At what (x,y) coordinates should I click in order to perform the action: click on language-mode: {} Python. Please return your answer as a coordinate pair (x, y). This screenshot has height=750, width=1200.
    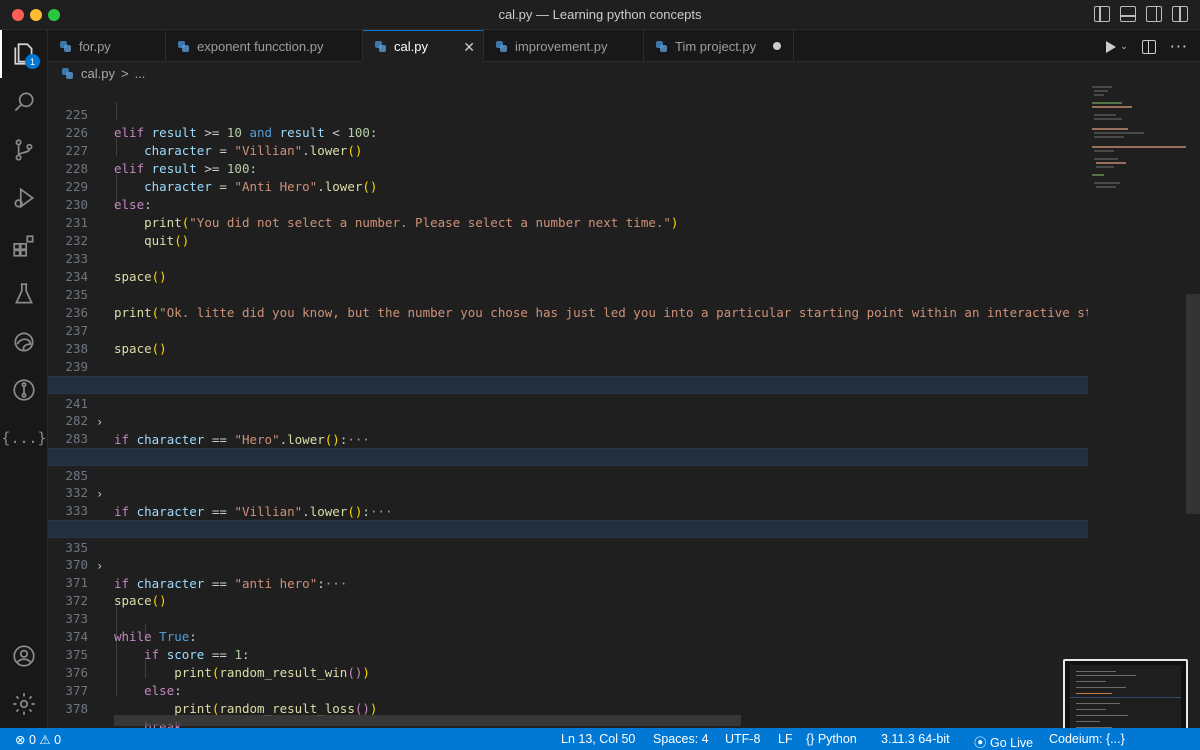
    Looking at the image, I should click on (831, 739).